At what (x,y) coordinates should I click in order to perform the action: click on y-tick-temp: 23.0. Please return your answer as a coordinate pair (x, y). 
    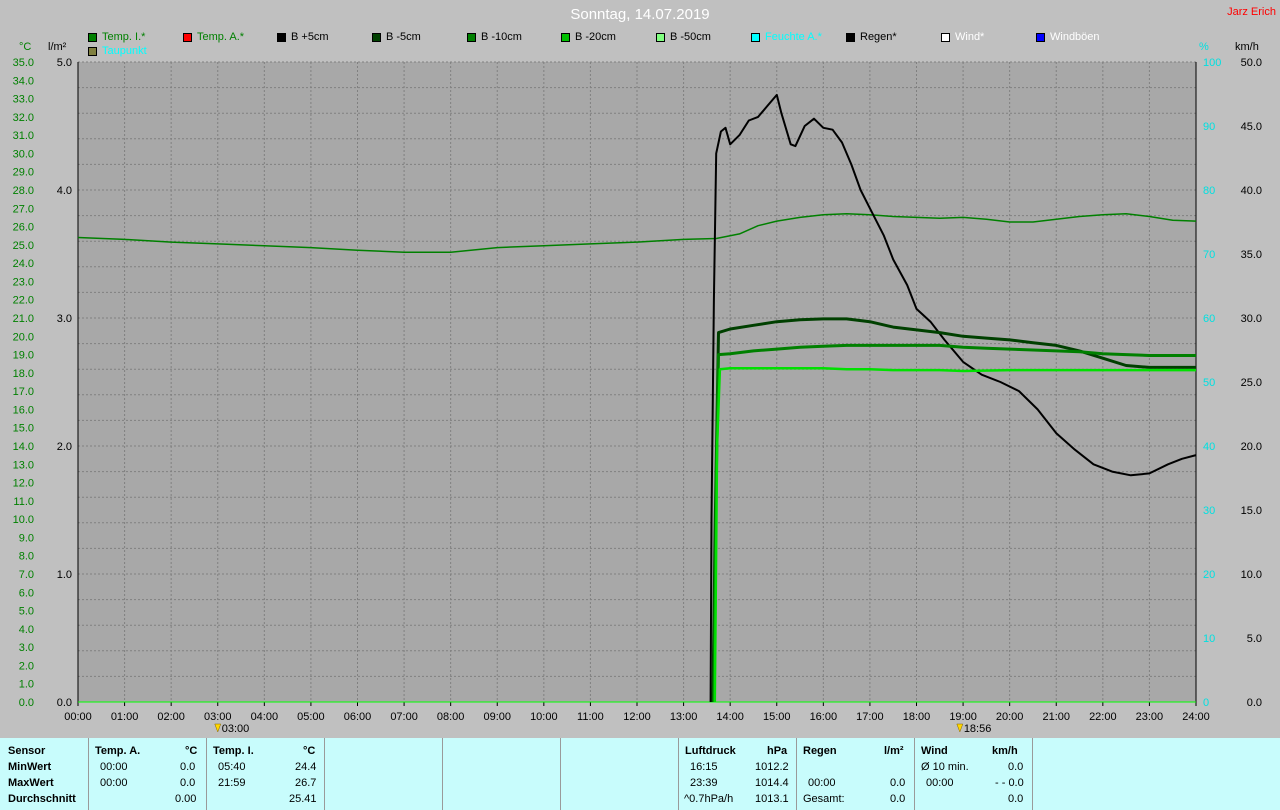
    Looking at the image, I should click on (23, 282).